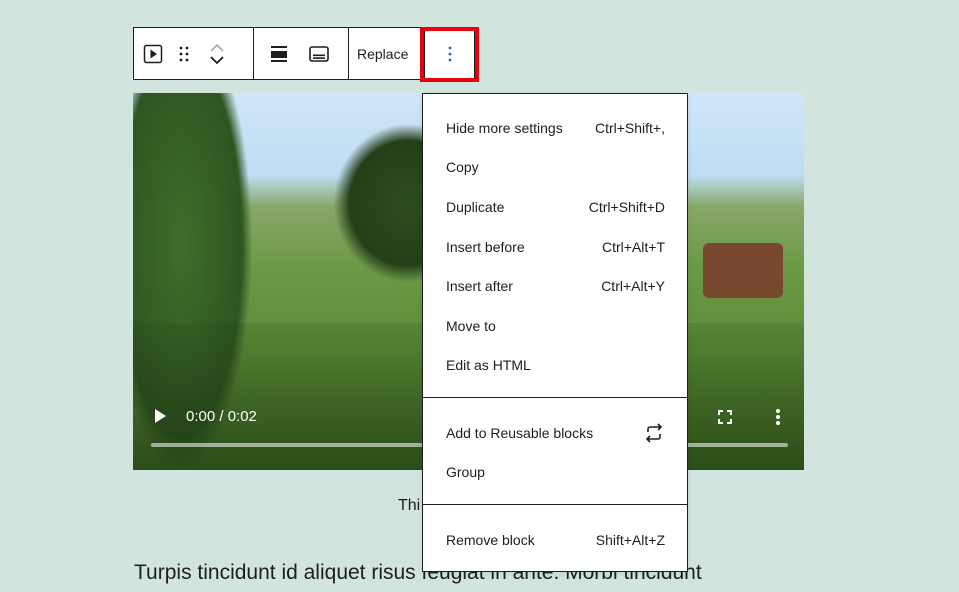  I want to click on toolbar-group-align, so click(301, 53).